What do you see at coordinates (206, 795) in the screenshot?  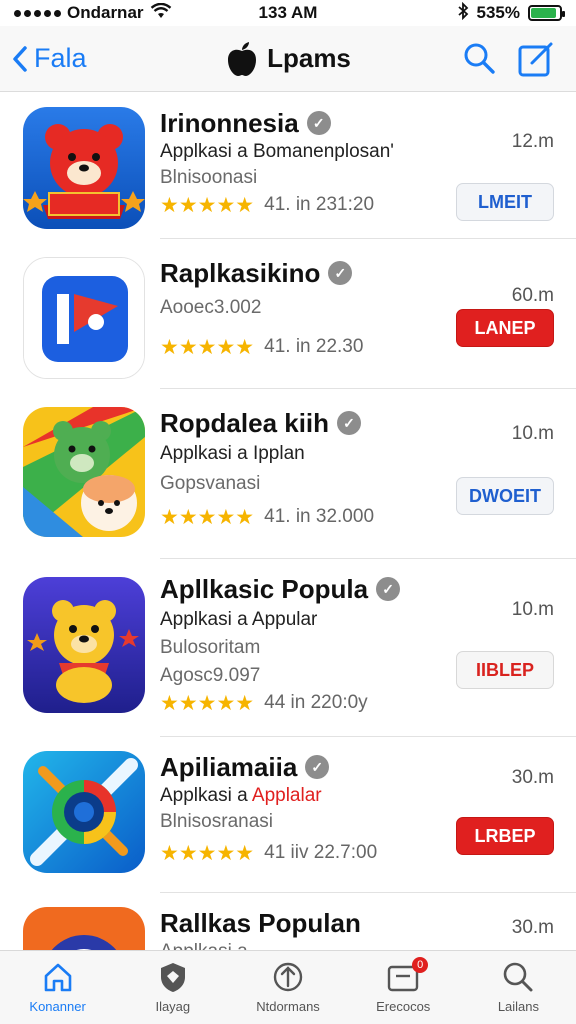 I see `app-subtitle-prefix: Applkasi a` at bounding box center [206, 795].